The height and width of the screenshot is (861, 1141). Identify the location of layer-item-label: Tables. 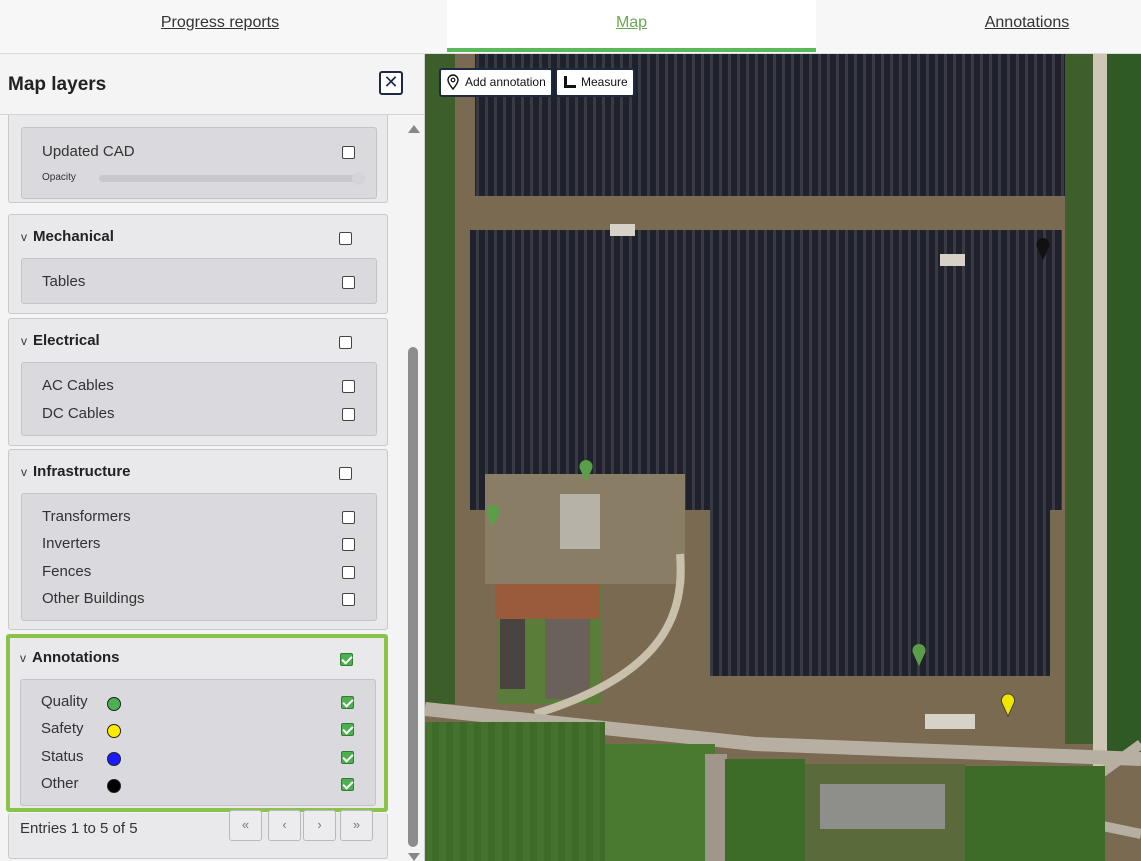
(64, 281).